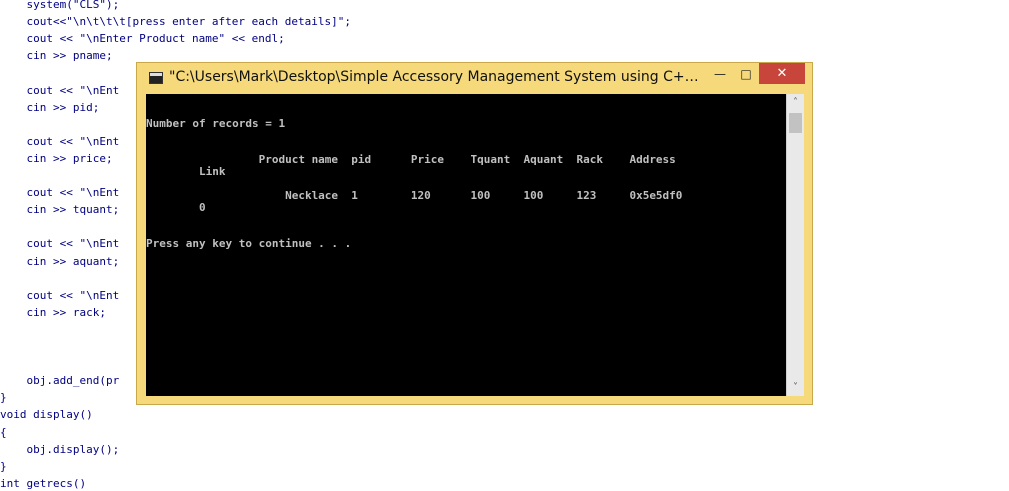  I want to click on code-line: cin >> pname;, so click(56, 55).